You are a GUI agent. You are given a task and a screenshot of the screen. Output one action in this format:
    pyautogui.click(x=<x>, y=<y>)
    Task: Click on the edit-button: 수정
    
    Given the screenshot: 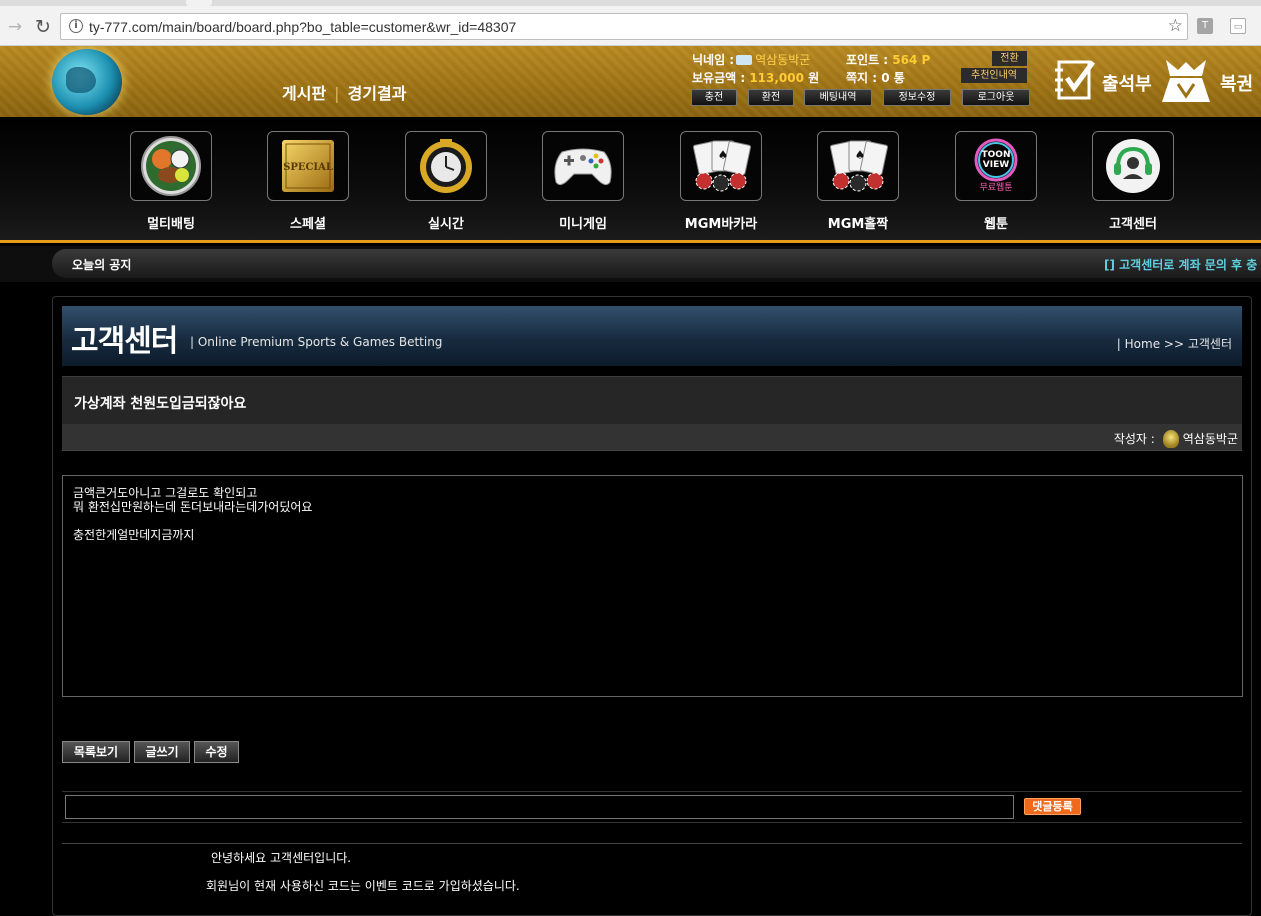 What is the action you would take?
    pyautogui.click(x=216, y=752)
    